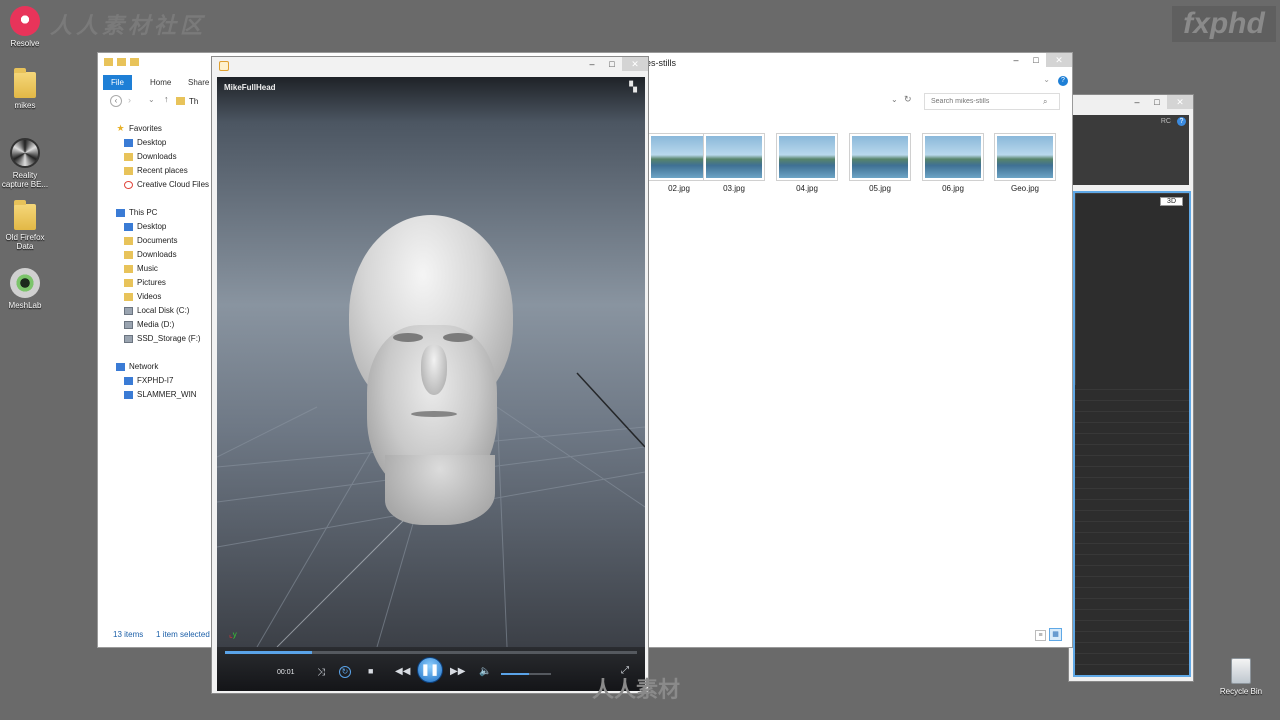 The height and width of the screenshot is (720, 1280). What do you see at coordinates (1165, 121) in the screenshot?
I see `rc-label: RC` at bounding box center [1165, 121].